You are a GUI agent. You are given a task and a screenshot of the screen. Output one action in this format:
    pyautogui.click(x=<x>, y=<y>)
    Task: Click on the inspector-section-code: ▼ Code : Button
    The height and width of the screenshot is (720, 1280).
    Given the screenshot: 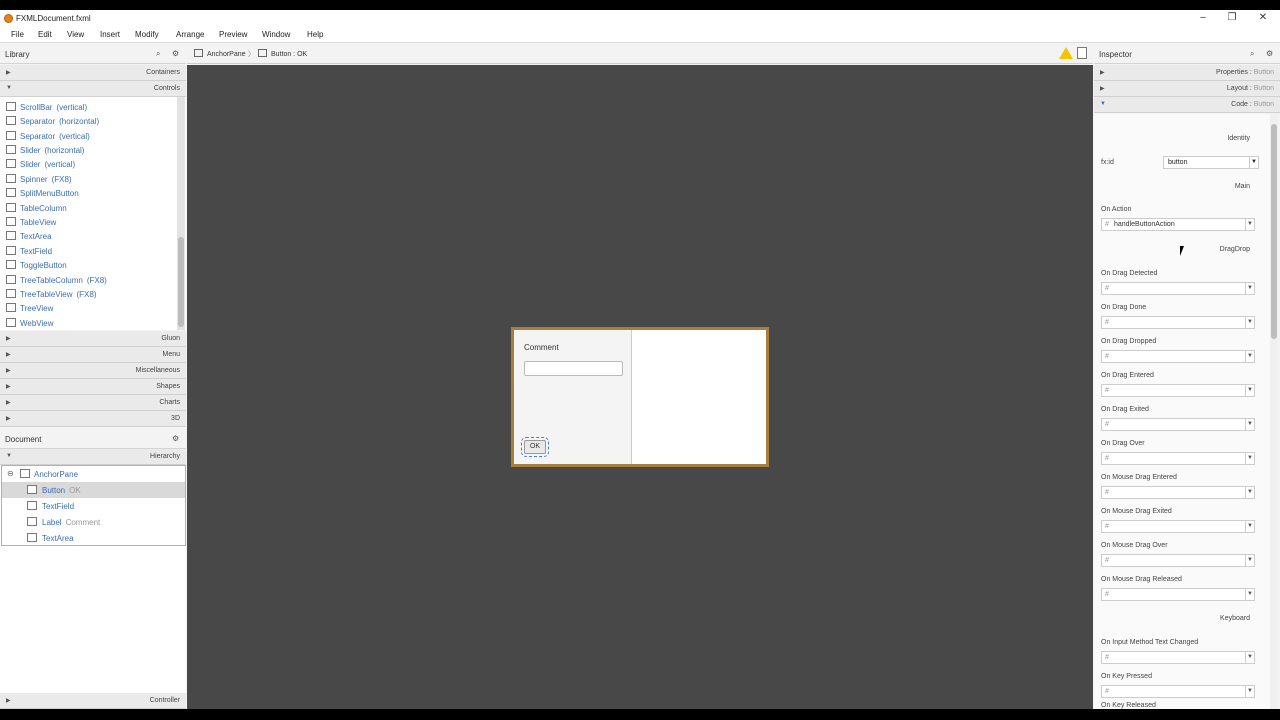 What is the action you would take?
    pyautogui.click(x=1187, y=105)
    